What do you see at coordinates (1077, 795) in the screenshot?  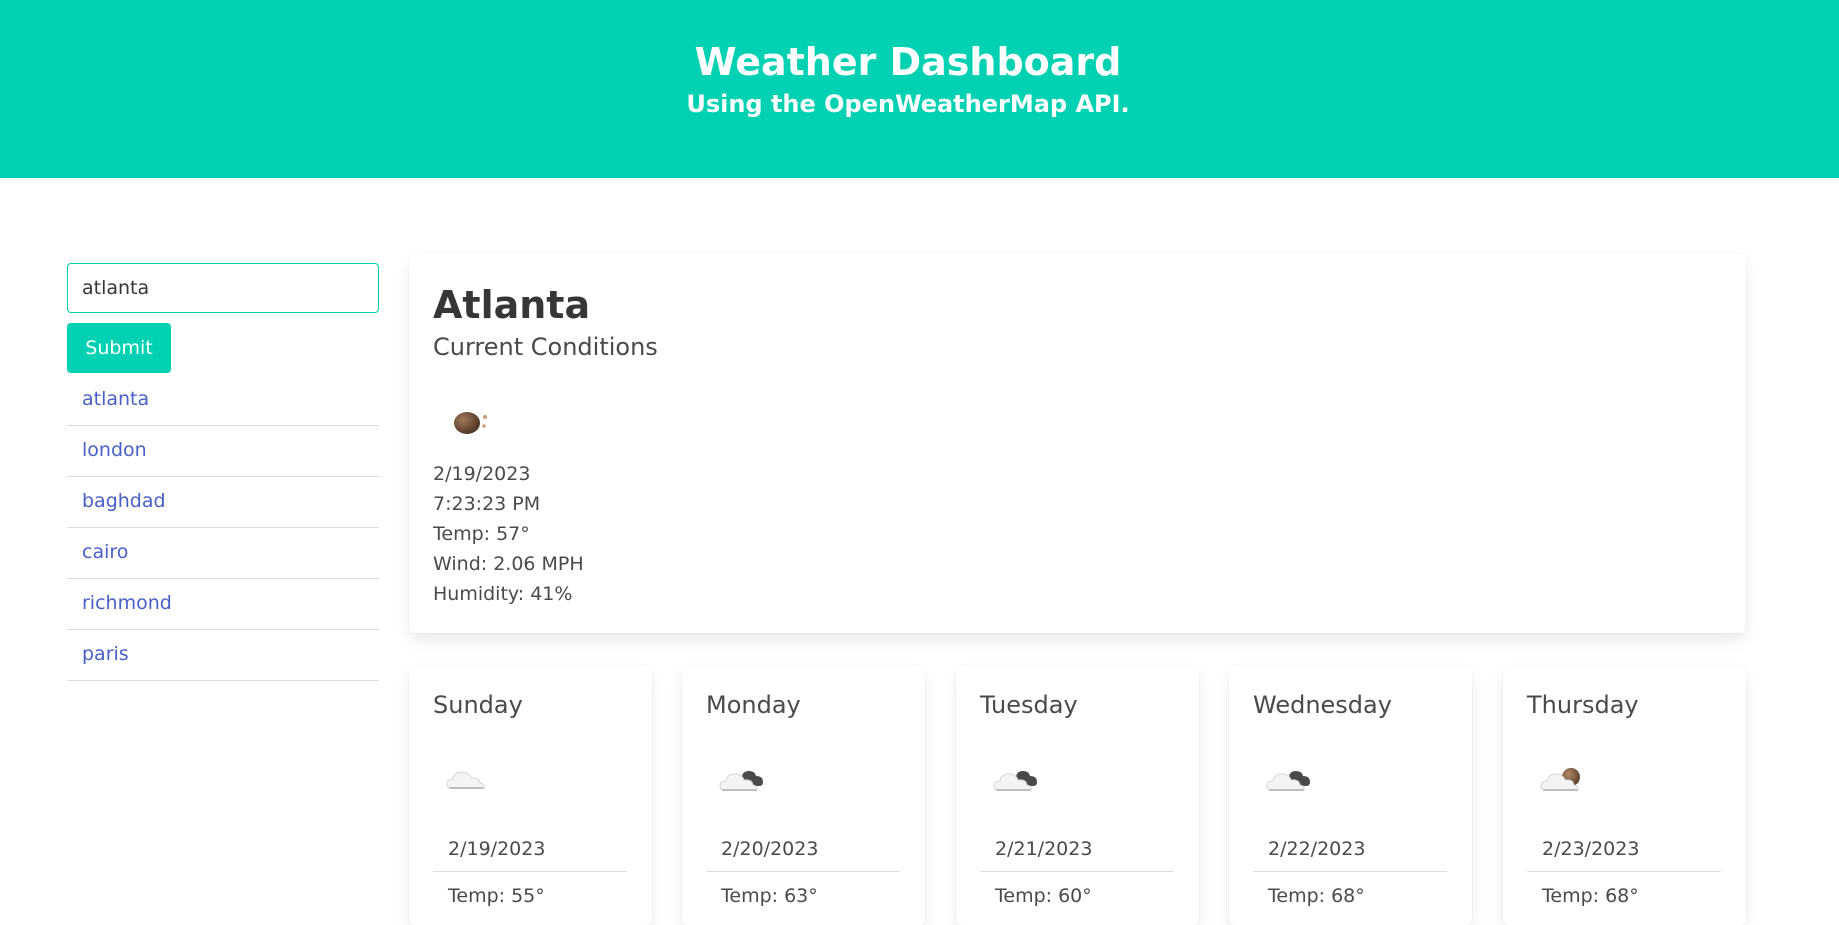 I see `forecast-card-tuesday: Tuesday 2/21/2023 Temp: 60°` at bounding box center [1077, 795].